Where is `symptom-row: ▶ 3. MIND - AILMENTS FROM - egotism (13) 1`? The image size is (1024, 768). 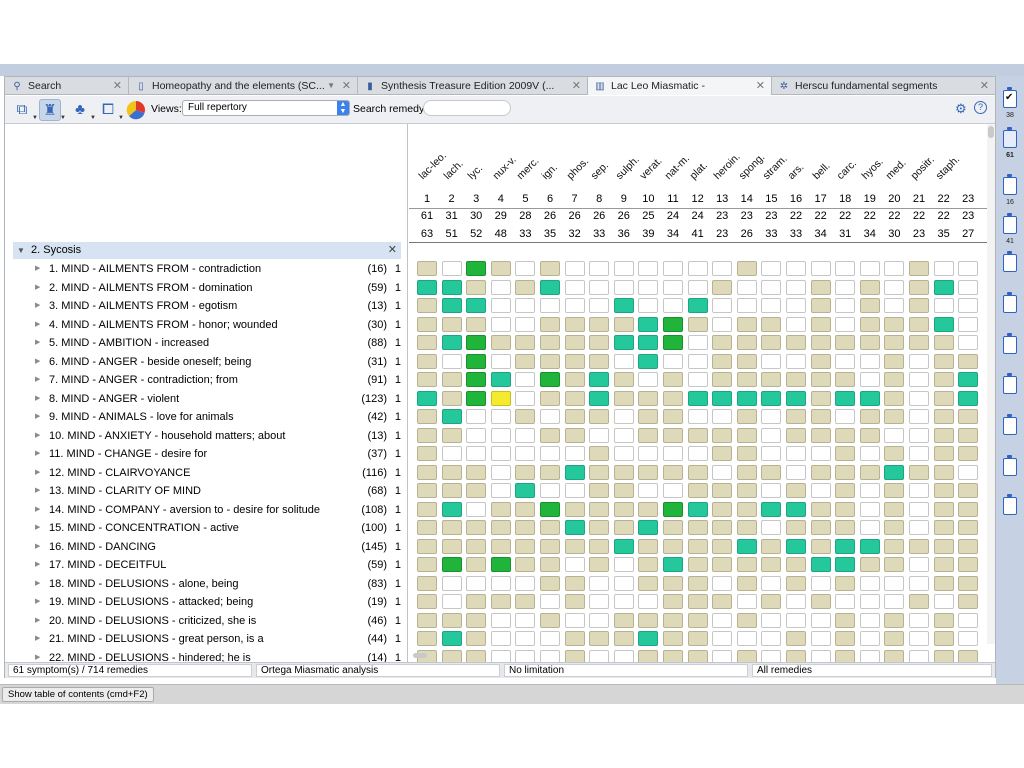 symptom-row: ▶ 3. MIND - AILMENTS FROM - egotism (13) 1 is located at coordinates (206, 306).